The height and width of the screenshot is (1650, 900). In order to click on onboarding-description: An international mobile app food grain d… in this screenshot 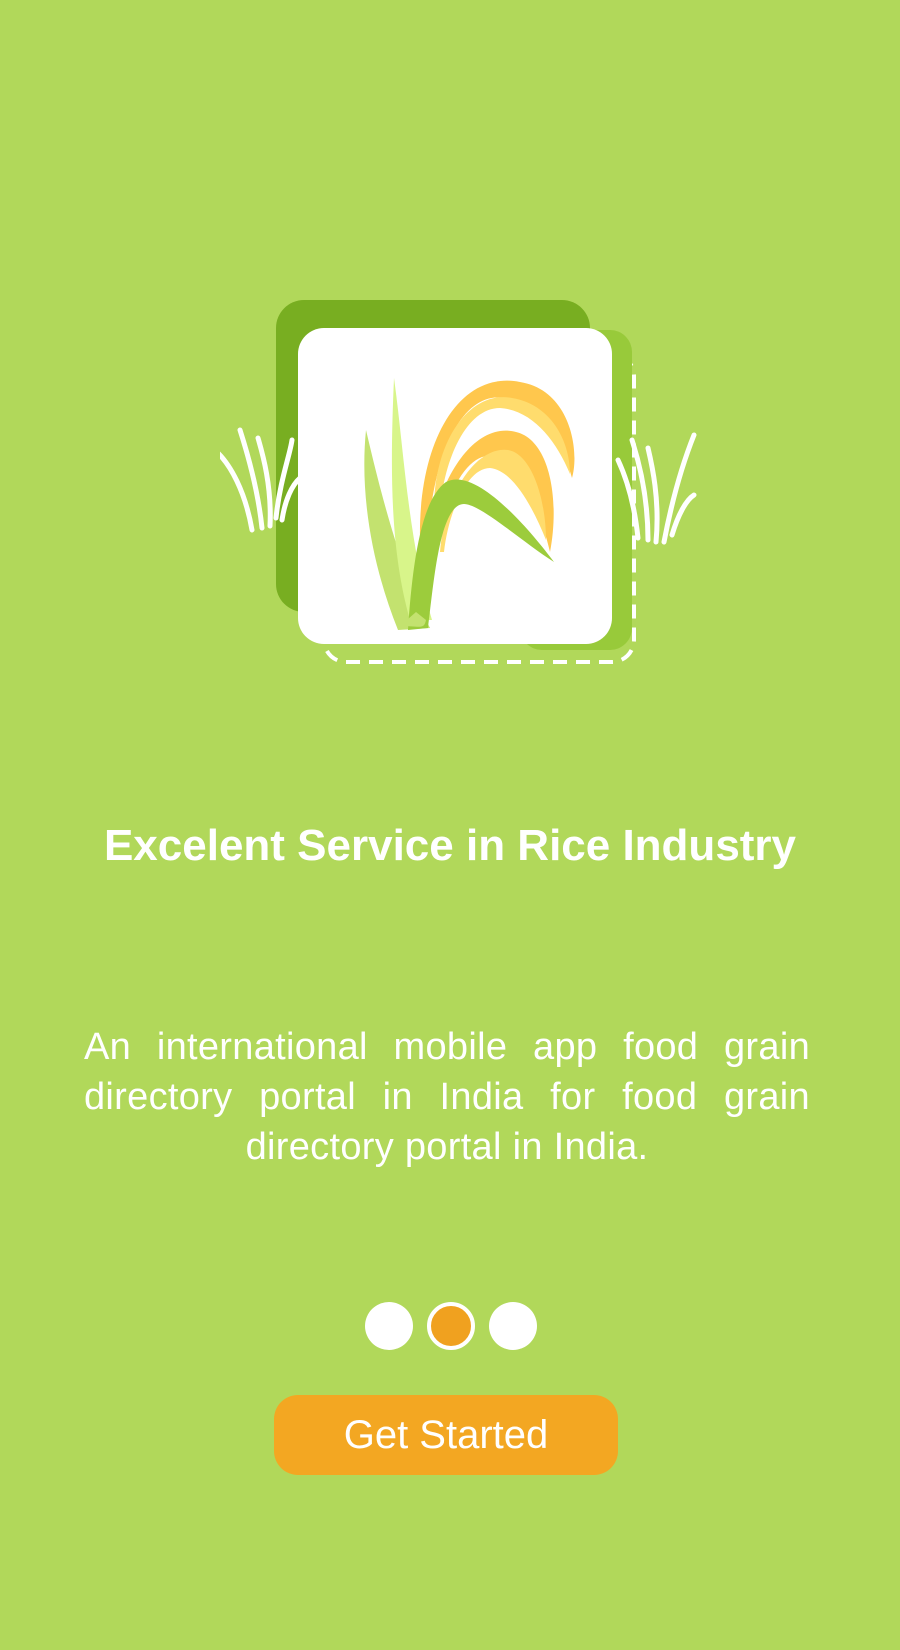, I will do `click(447, 1097)`.